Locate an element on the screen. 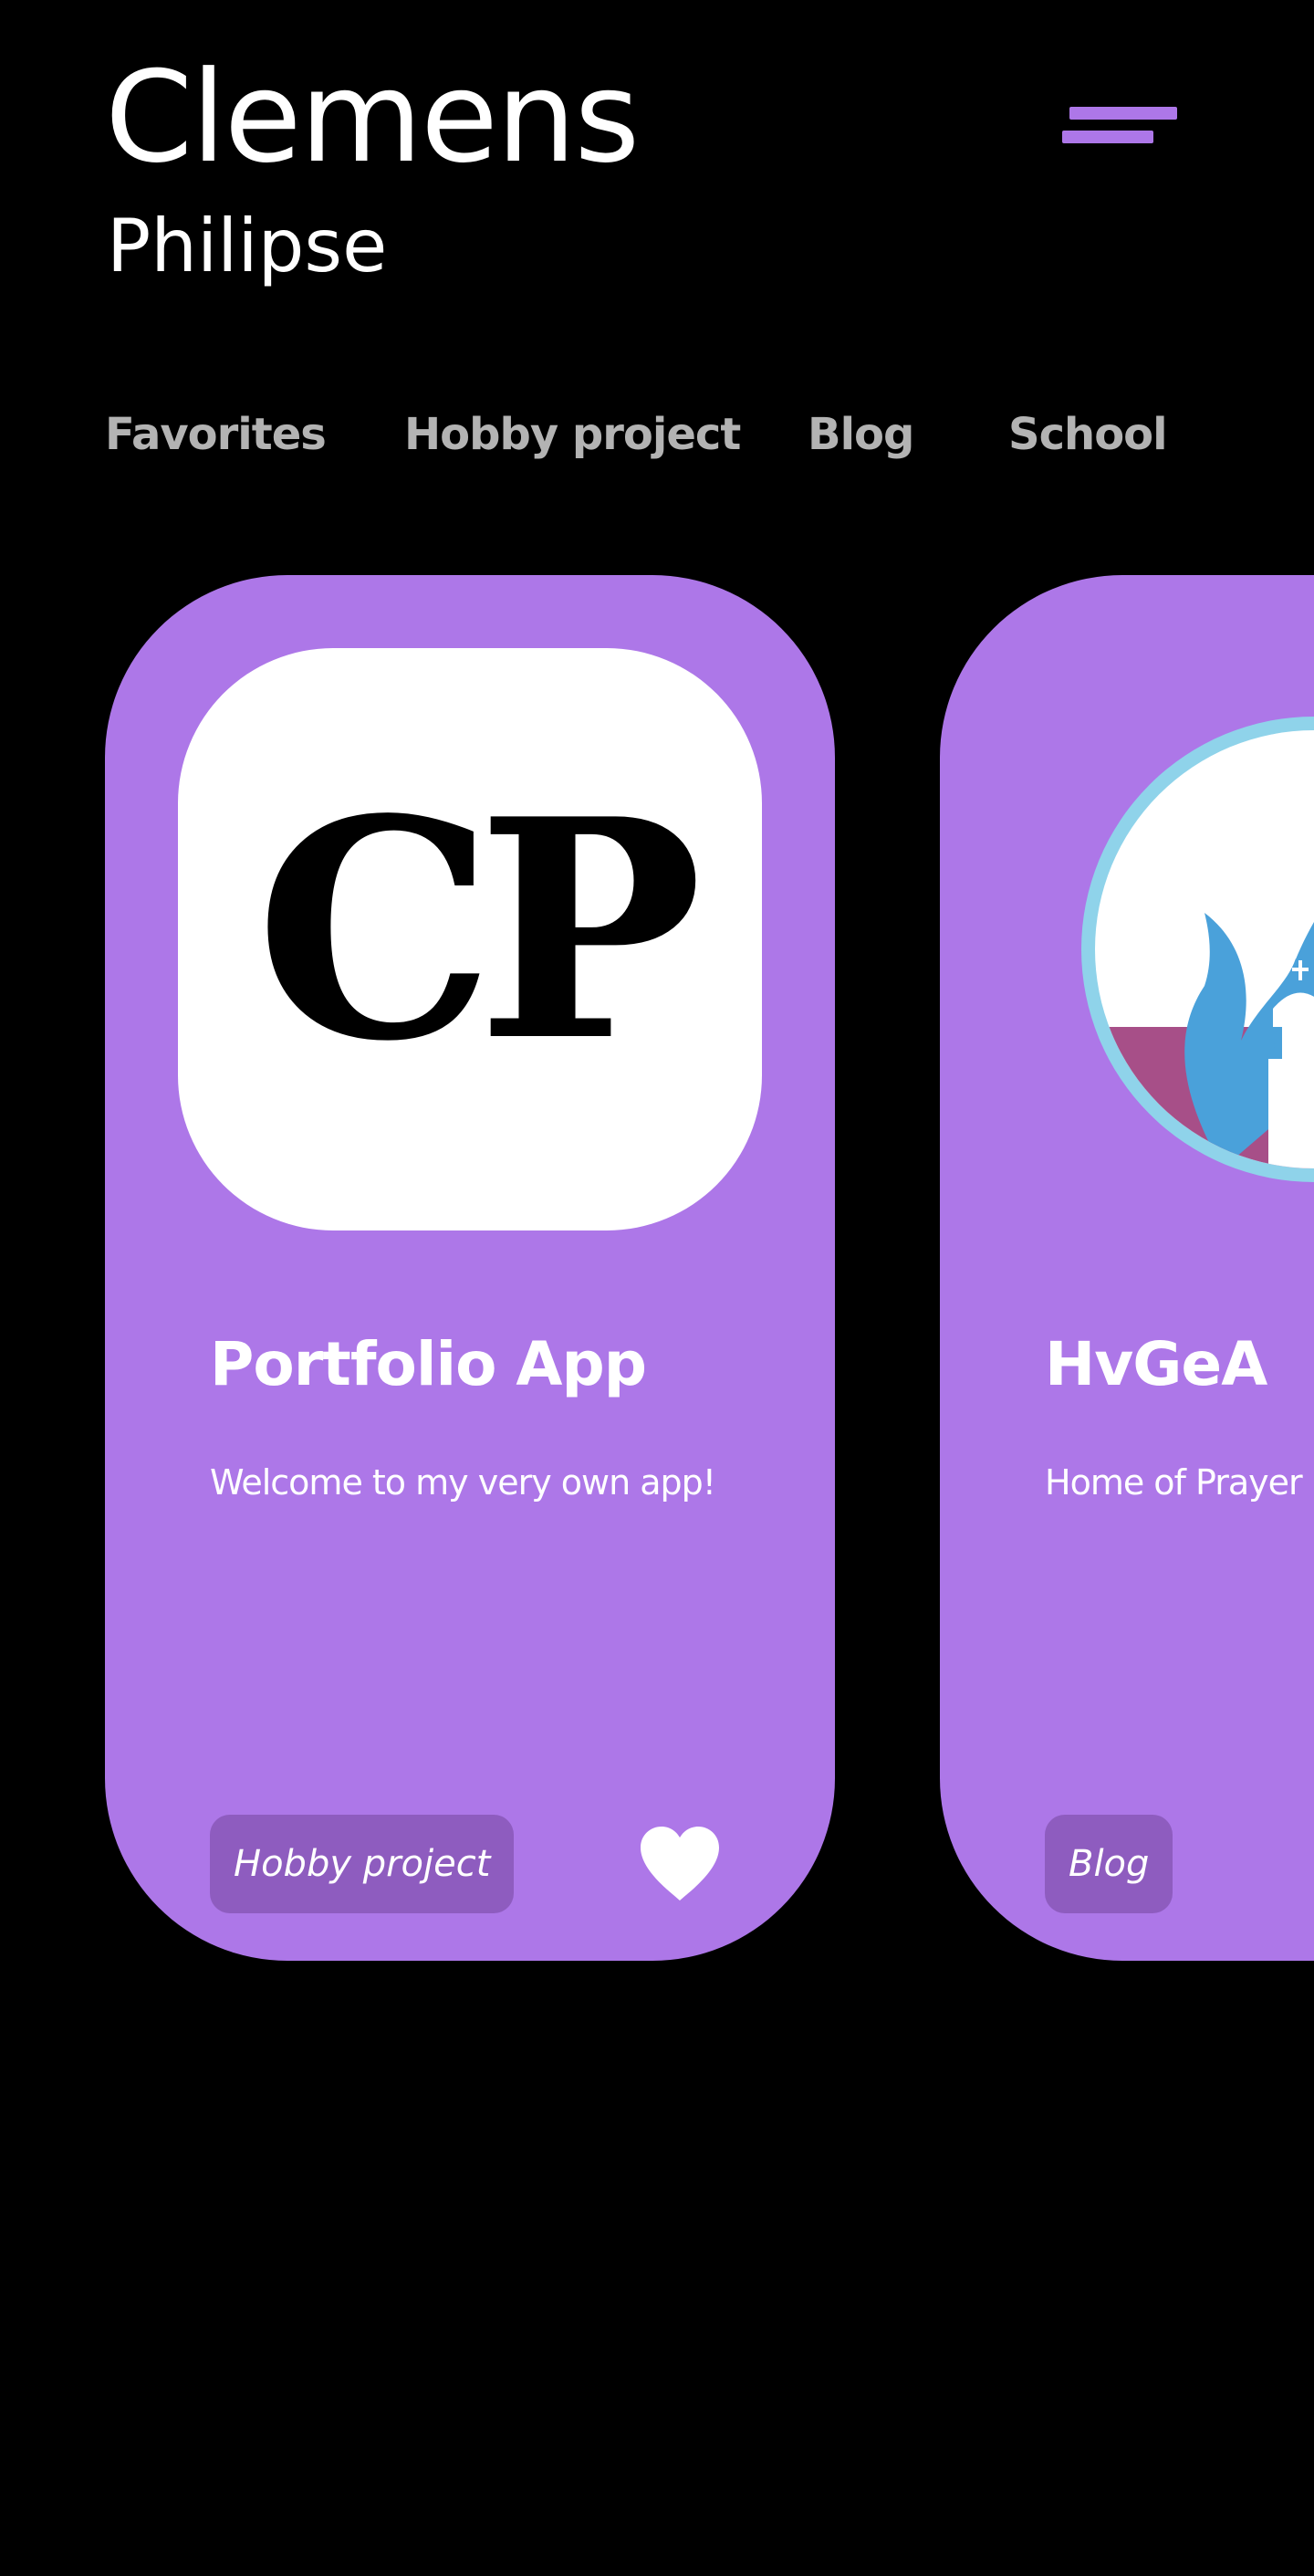  cp-logo-text: CP is located at coordinates (479, 930).